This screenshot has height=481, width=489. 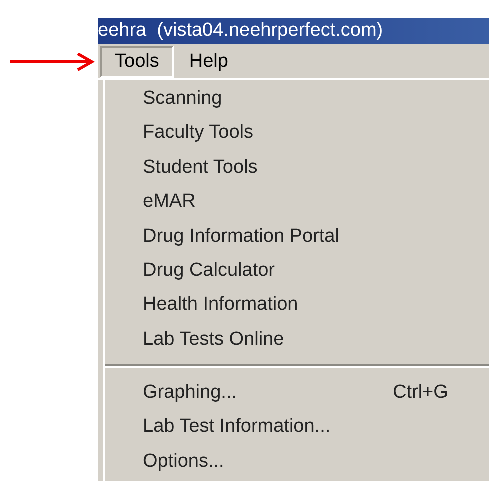 What do you see at coordinates (420, 393) in the screenshot?
I see `shortcut-label: Ctrl+G` at bounding box center [420, 393].